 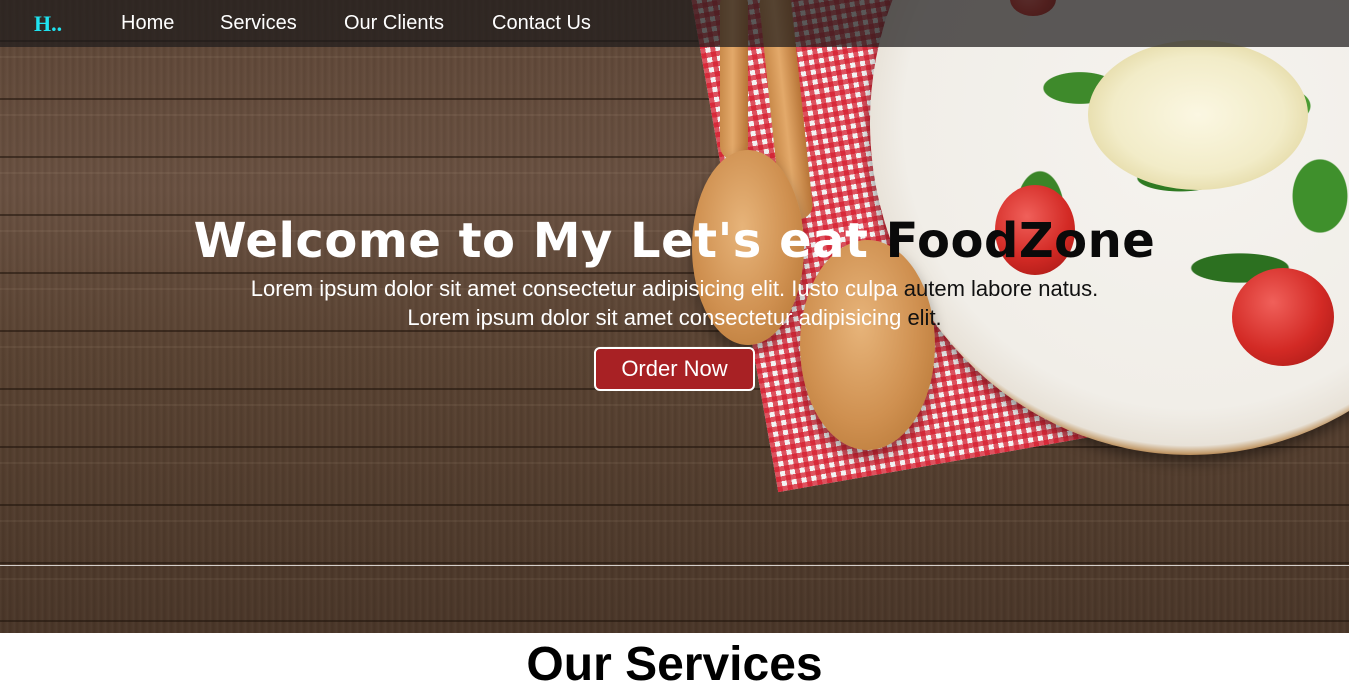 I want to click on nav-link-home: Home, so click(x=147, y=23).